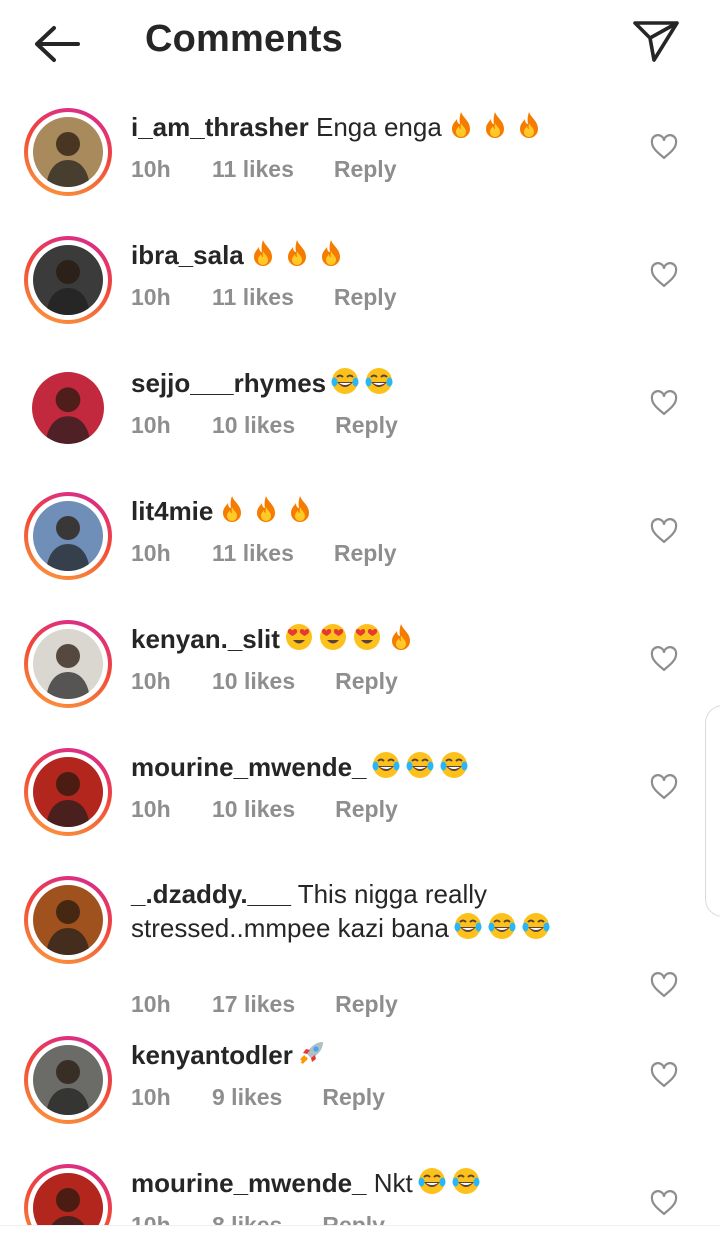 The height and width of the screenshot is (1236, 720). What do you see at coordinates (205, 639) in the screenshot?
I see `comment-username: kenyan._slit` at bounding box center [205, 639].